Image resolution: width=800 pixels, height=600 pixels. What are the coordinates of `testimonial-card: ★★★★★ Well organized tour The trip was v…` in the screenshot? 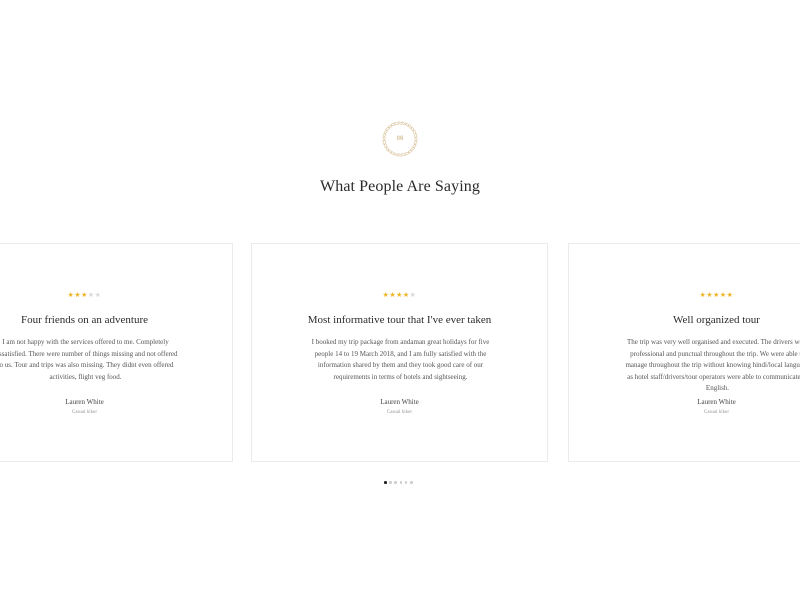 It's located at (684, 352).